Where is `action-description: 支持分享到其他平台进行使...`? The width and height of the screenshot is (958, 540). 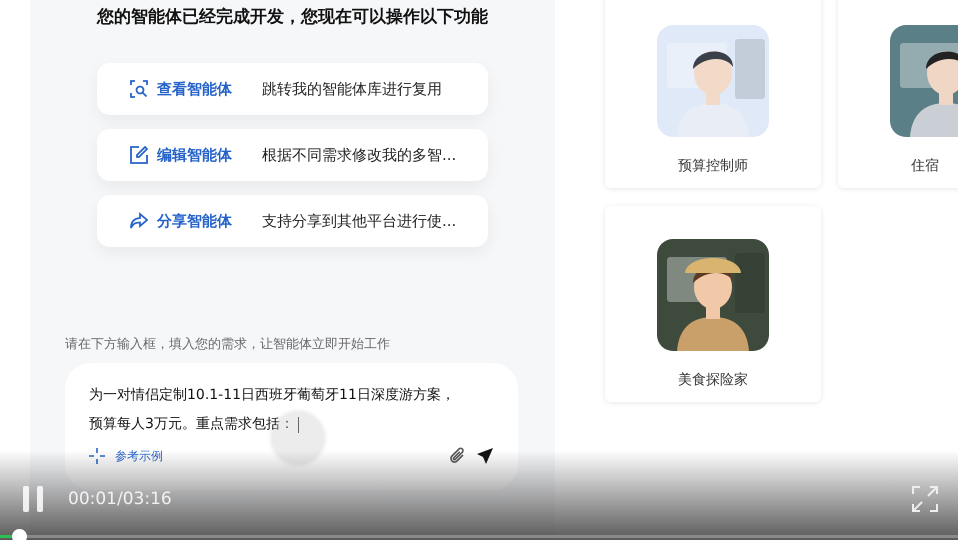 action-description: 支持分享到其他平台进行使... is located at coordinates (359, 221).